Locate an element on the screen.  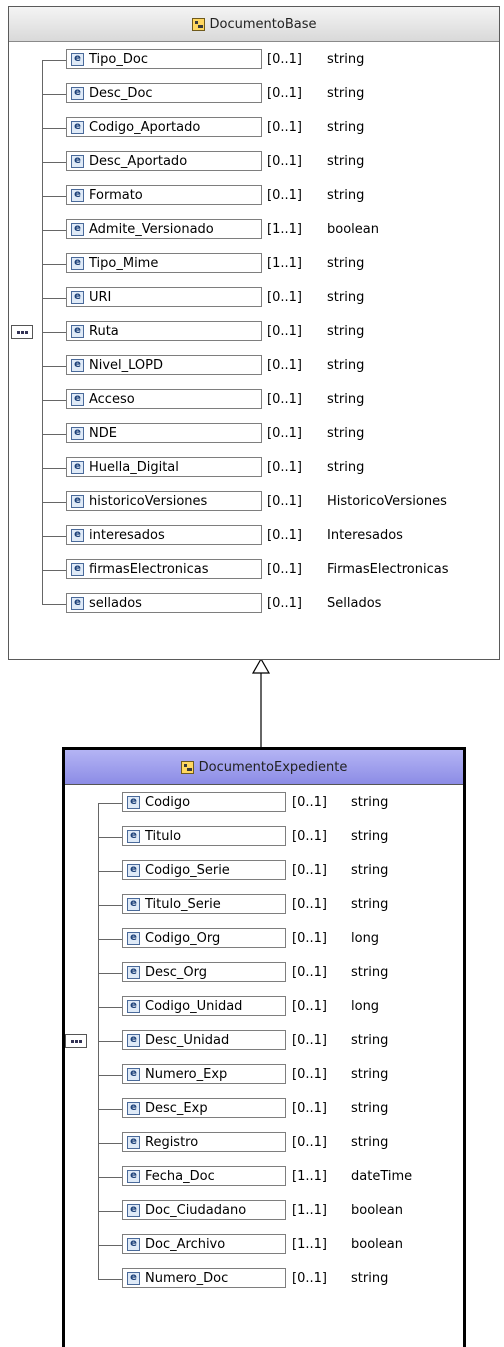
element-box: e Titulo is located at coordinates (204, 836).